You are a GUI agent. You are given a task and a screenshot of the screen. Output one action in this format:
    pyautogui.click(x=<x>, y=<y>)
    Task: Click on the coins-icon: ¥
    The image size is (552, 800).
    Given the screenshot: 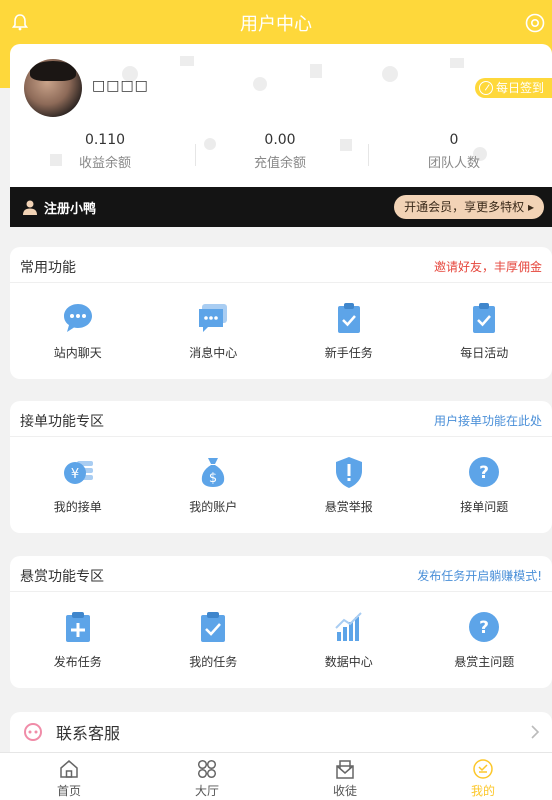 What is the action you would take?
    pyautogui.click(x=78, y=472)
    